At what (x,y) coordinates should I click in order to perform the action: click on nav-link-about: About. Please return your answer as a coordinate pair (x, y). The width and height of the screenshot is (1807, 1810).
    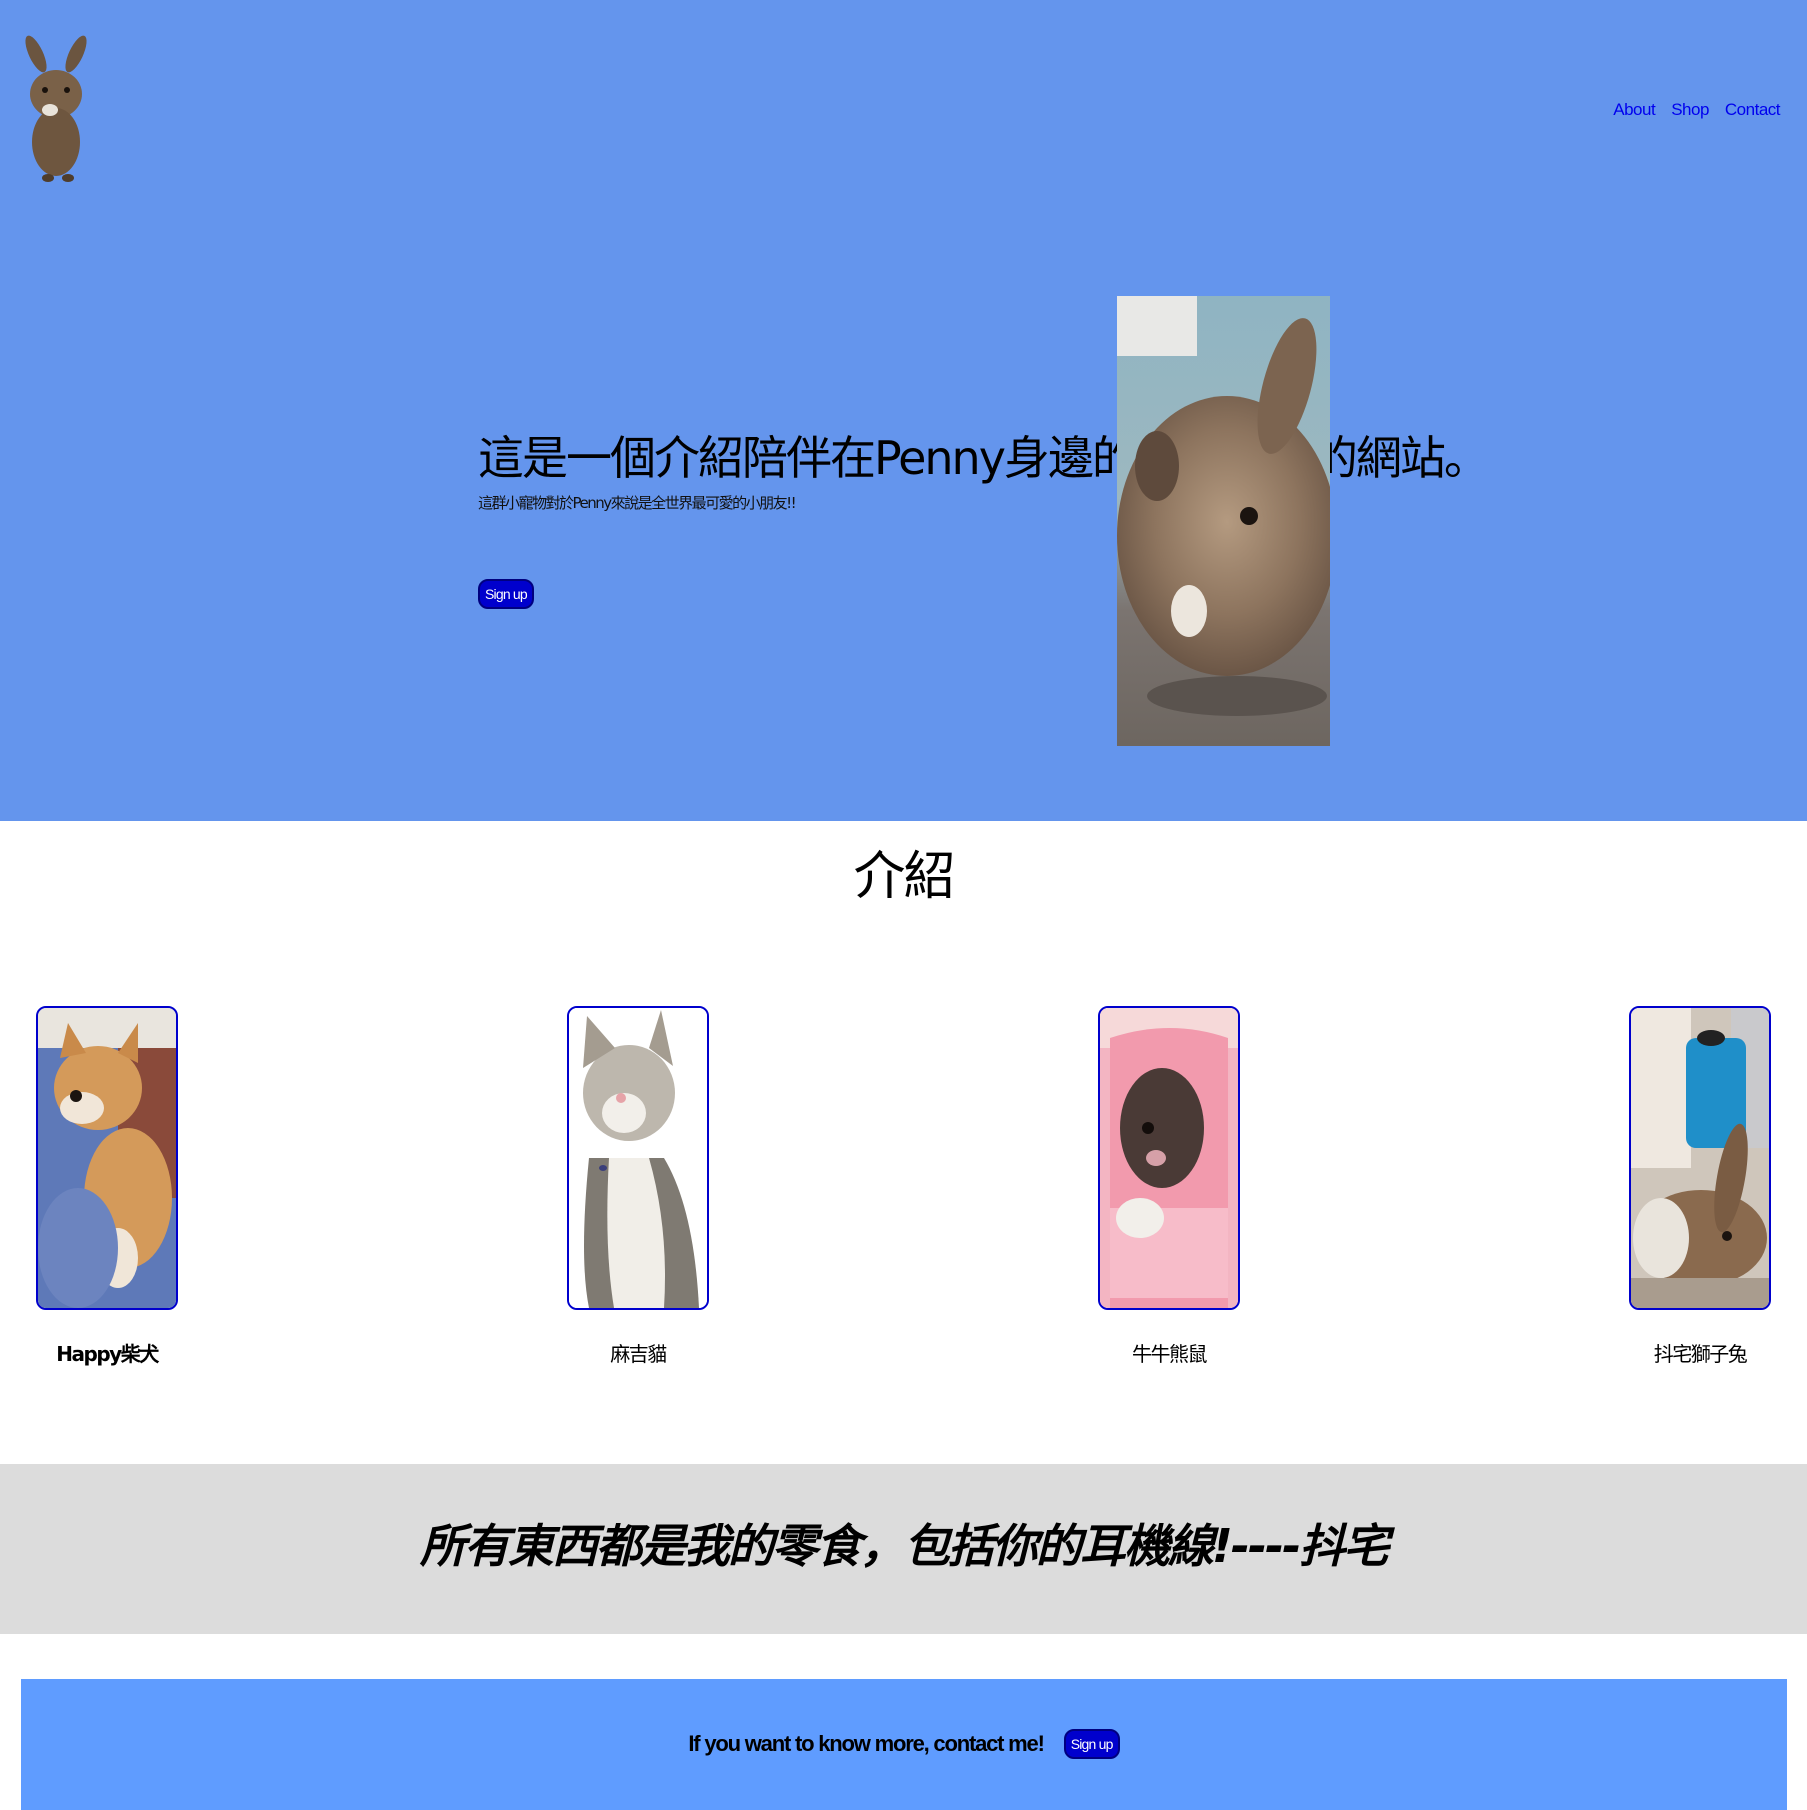
    Looking at the image, I should click on (1634, 110).